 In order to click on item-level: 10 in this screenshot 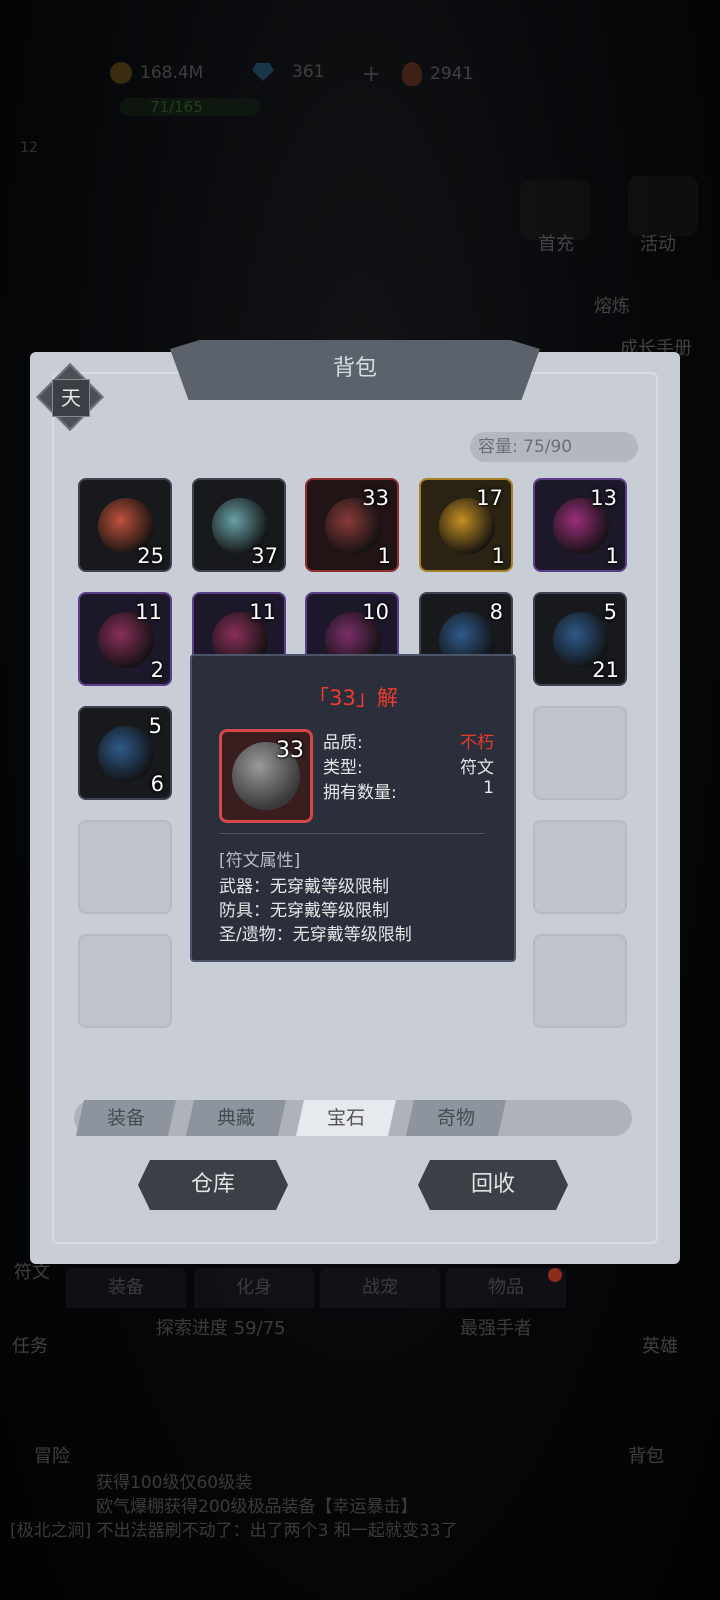, I will do `click(375, 612)`.